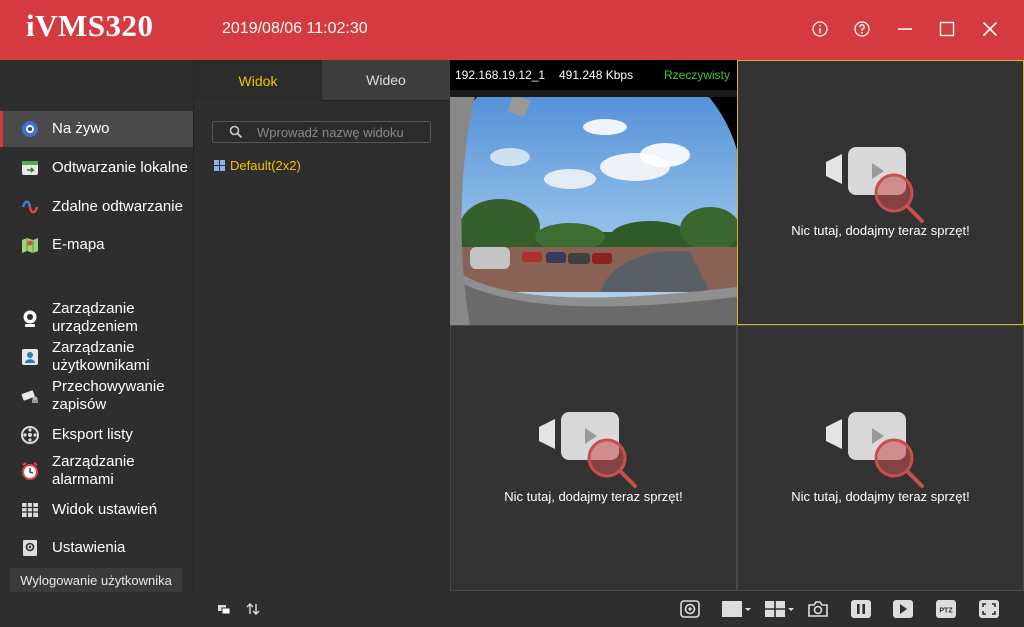 This screenshot has width=1024, height=627. I want to click on sidebar-item-settings-view: Widok ustawień, so click(96, 510).